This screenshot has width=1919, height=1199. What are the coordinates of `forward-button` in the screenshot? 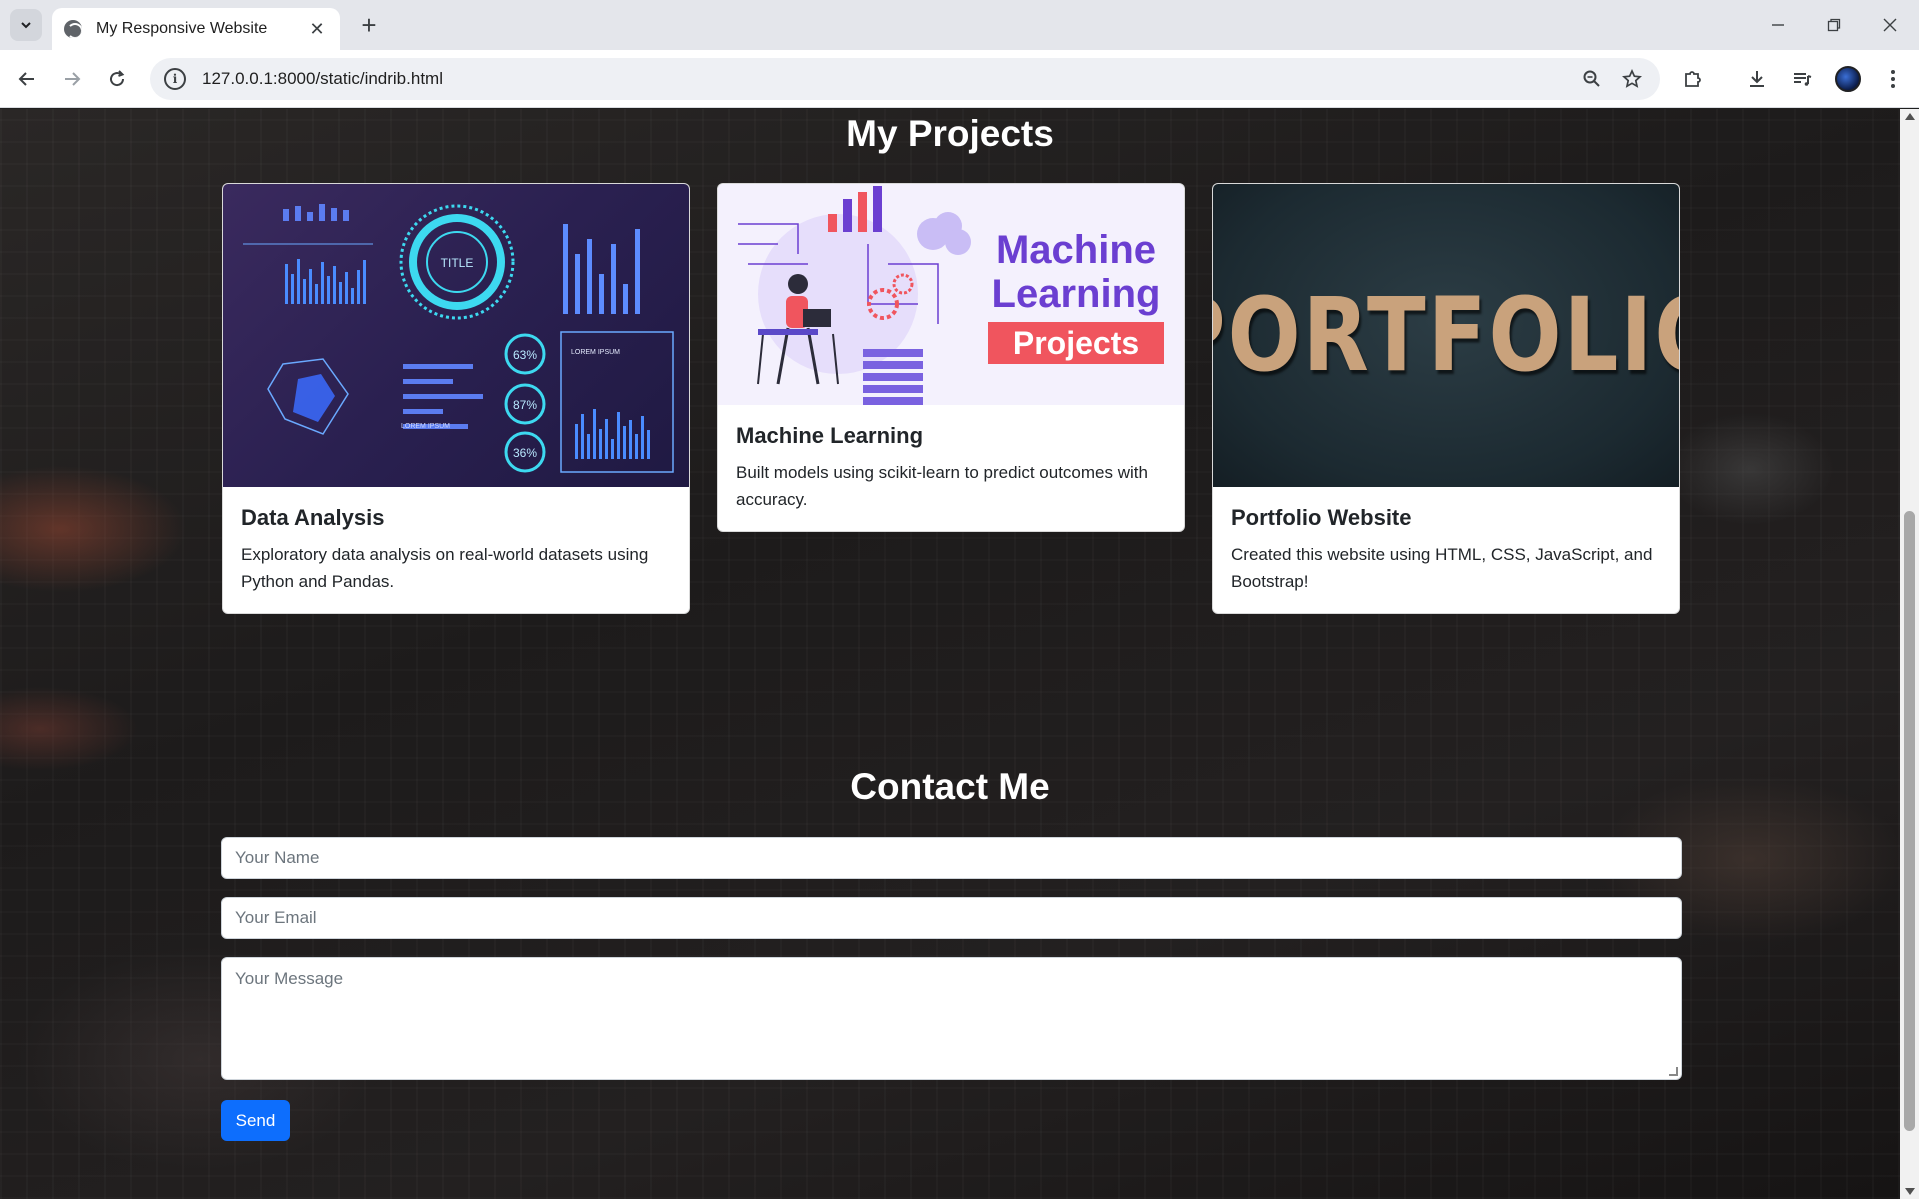 It's located at (72, 79).